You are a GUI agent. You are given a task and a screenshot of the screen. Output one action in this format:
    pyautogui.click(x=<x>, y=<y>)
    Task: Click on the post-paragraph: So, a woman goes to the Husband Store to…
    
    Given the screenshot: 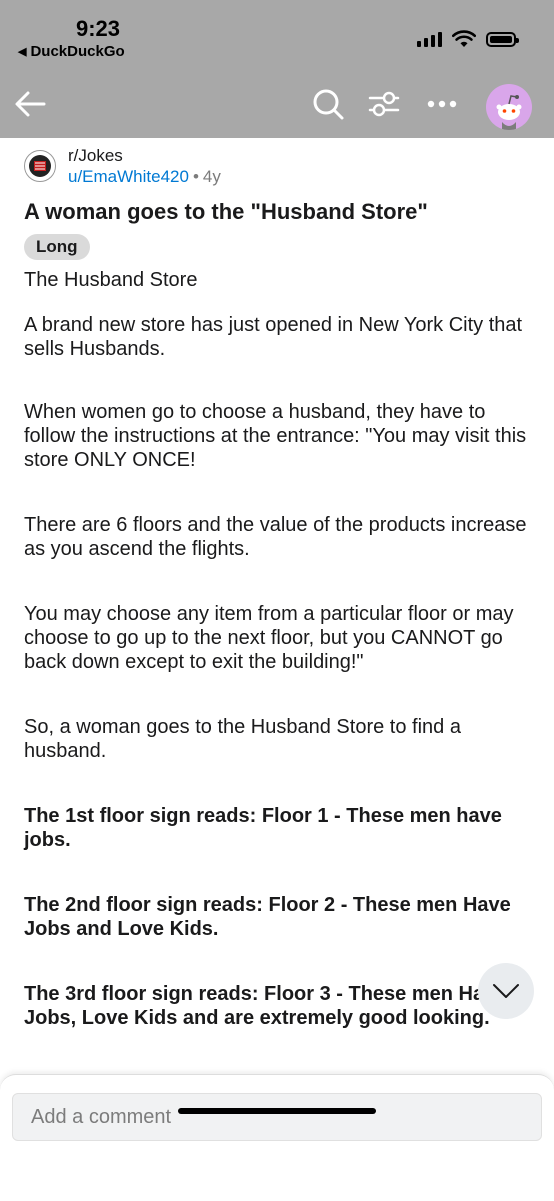 What is the action you would take?
    pyautogui.click(x=242, y=739)
    